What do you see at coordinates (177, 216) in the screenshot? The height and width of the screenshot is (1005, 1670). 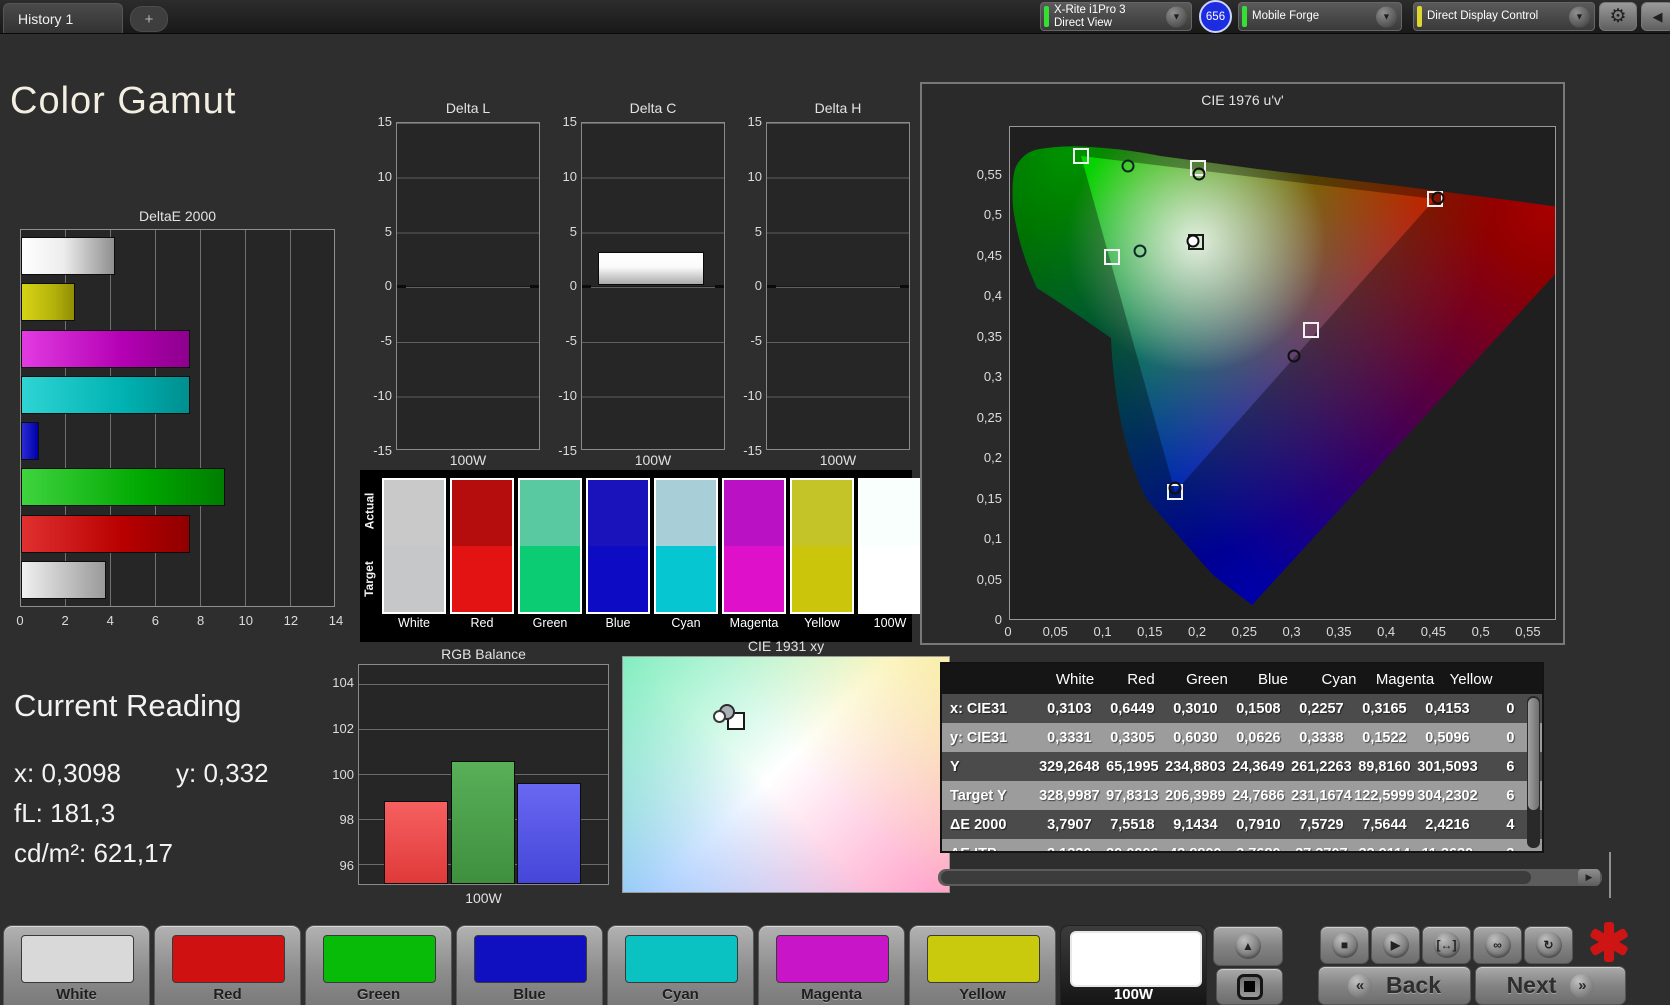 I see `deltae2000-chart-title: DeltaE 2000` at bounding box center [177, 216].